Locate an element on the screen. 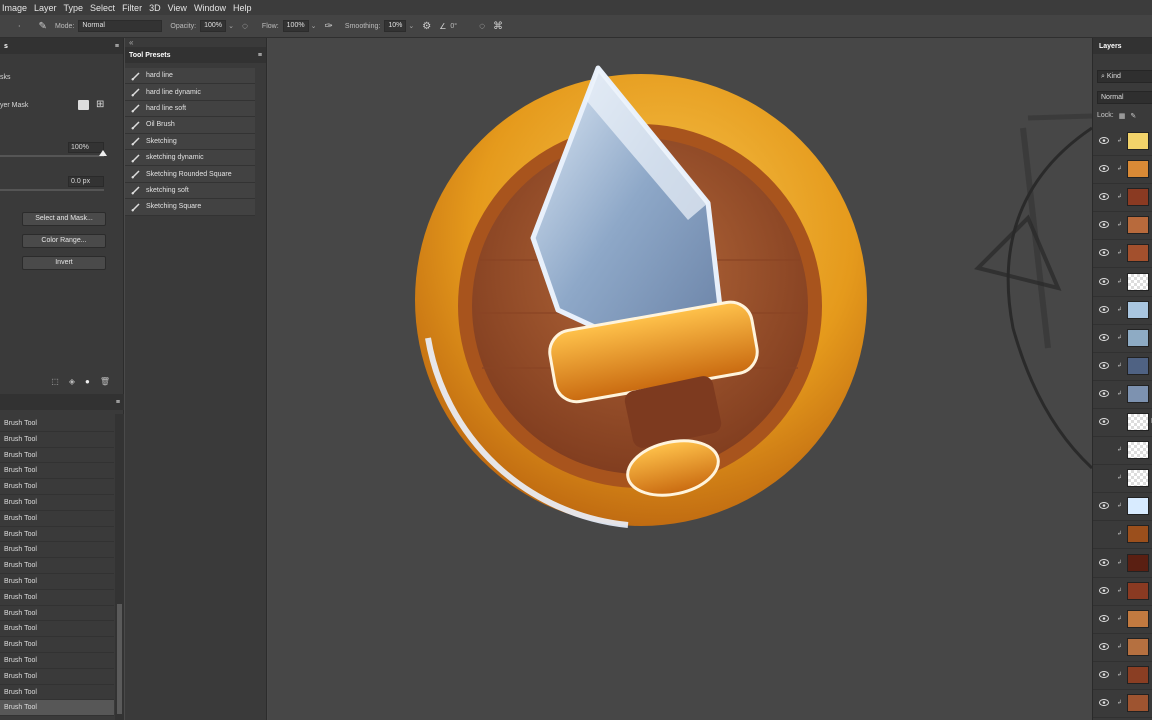  tool-preset-item: hard line is located at coordinates (190, 76).